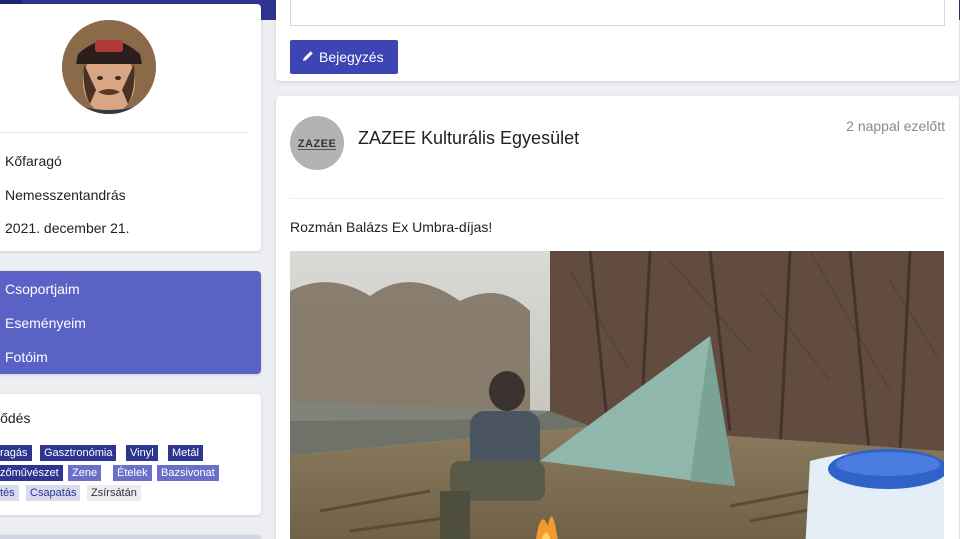 The image size is (960, 539). Describe the element at coordinates (78, 453) in the screenshot. I see `interest-tag: Gasztronómia` at that location.